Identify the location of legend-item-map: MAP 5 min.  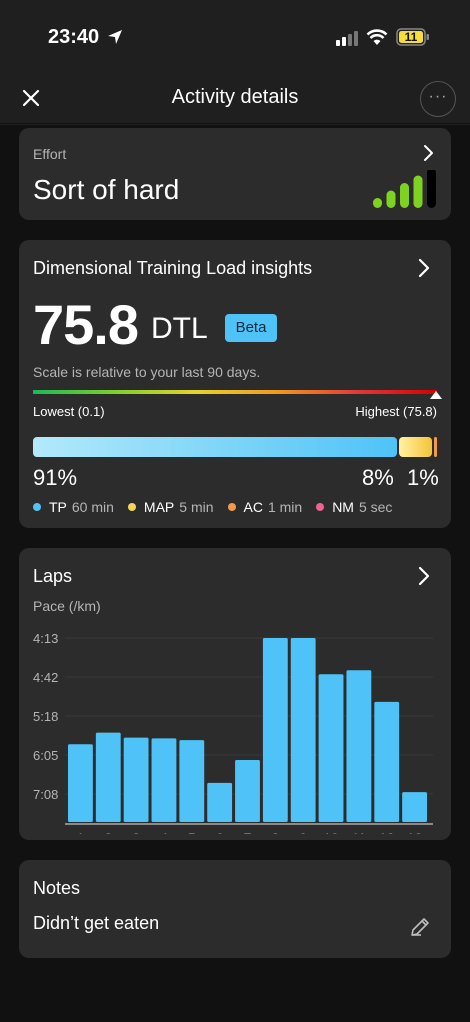
(170, 507).